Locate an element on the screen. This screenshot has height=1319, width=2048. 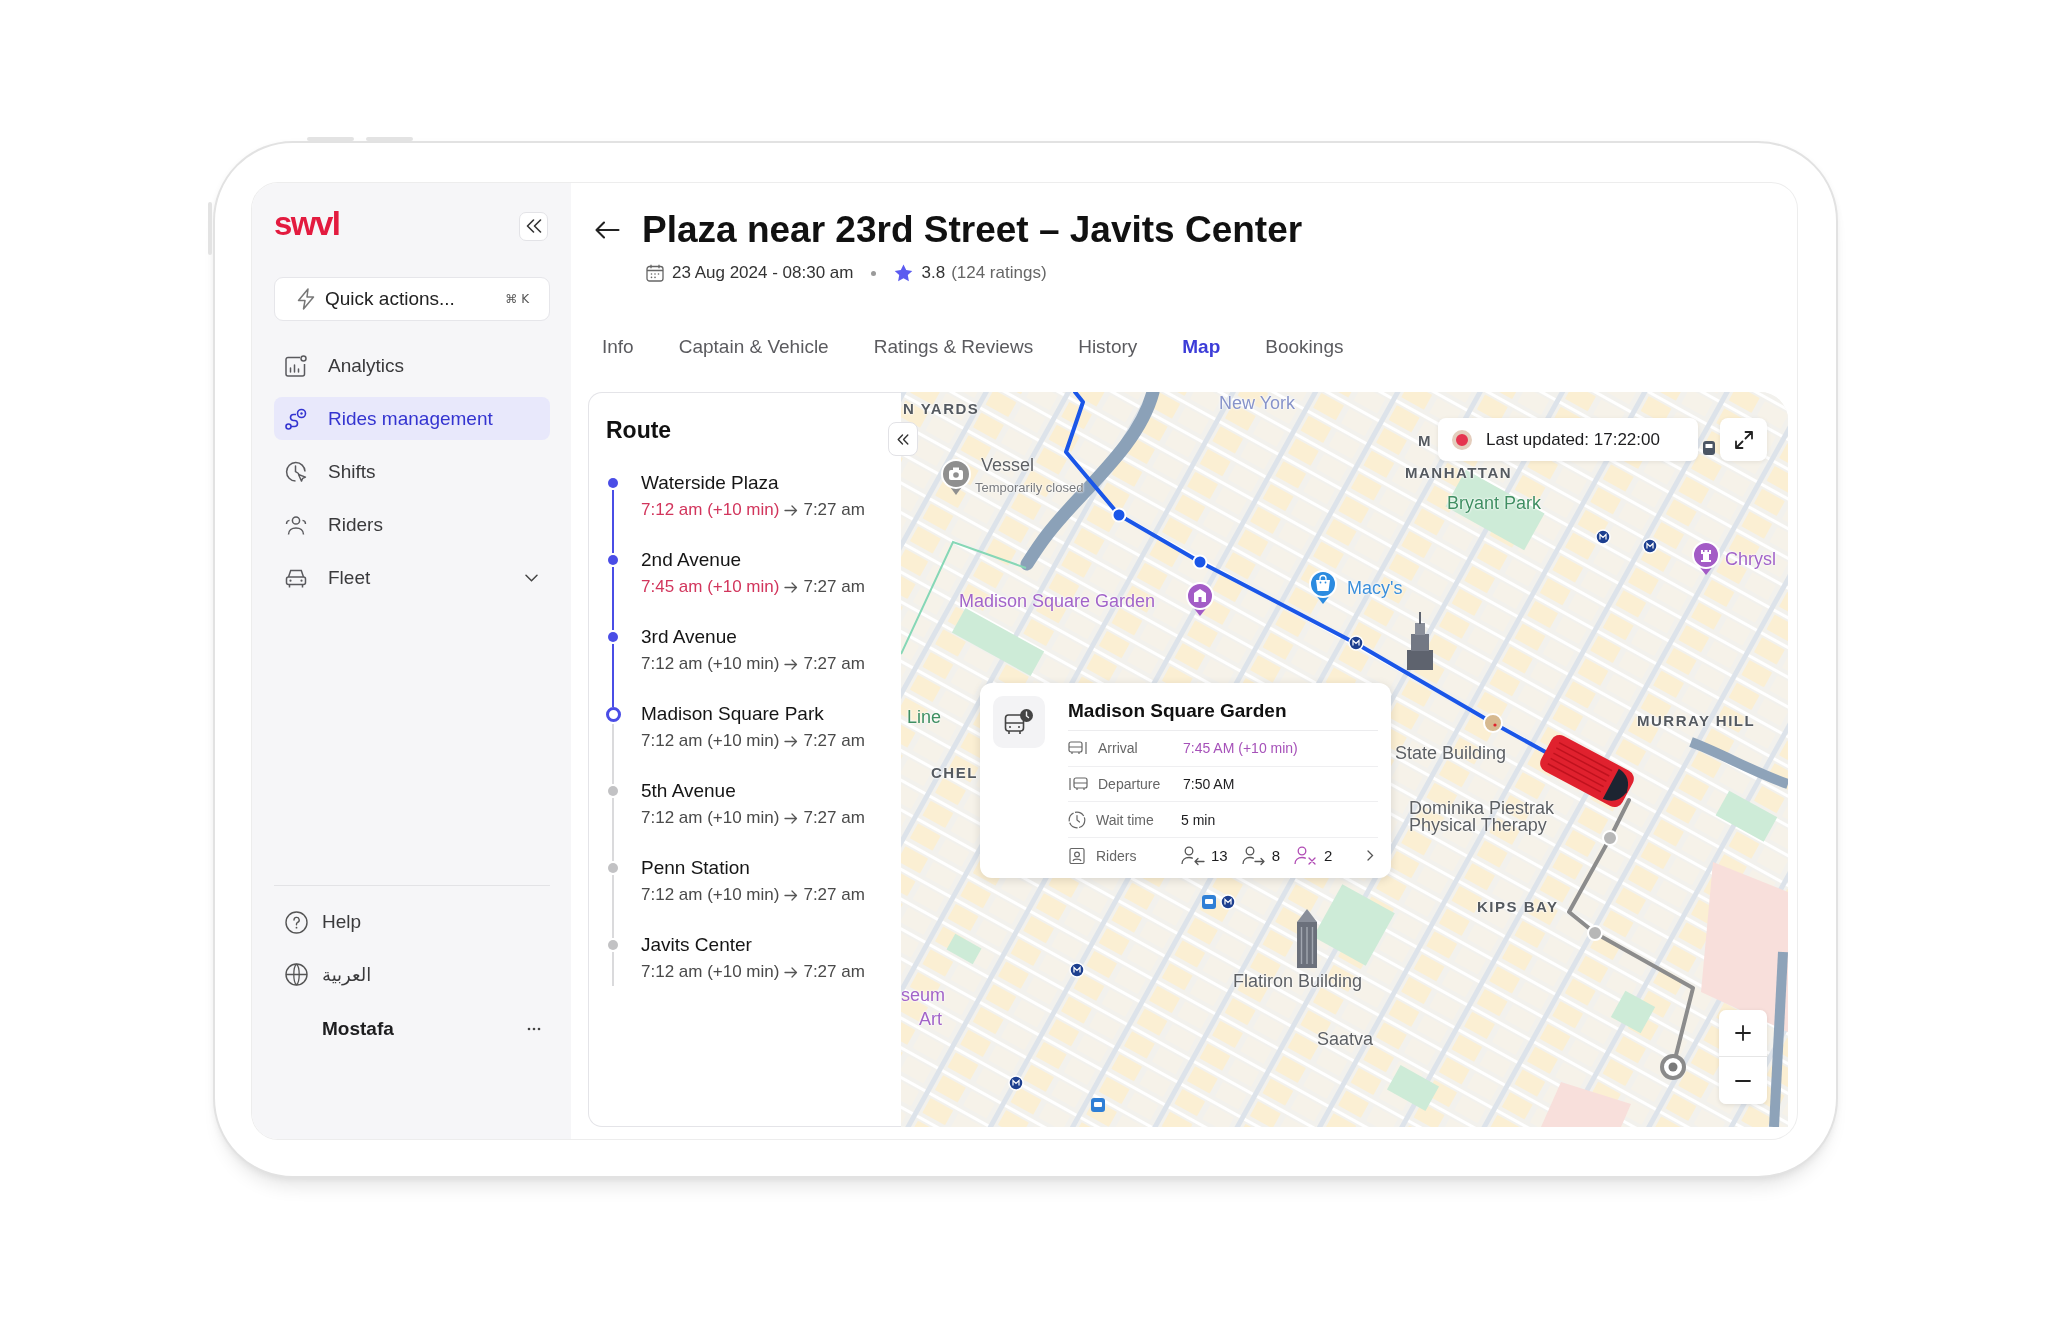
popup-title: Madison Square Garden is located at coordinates (1223, 713).